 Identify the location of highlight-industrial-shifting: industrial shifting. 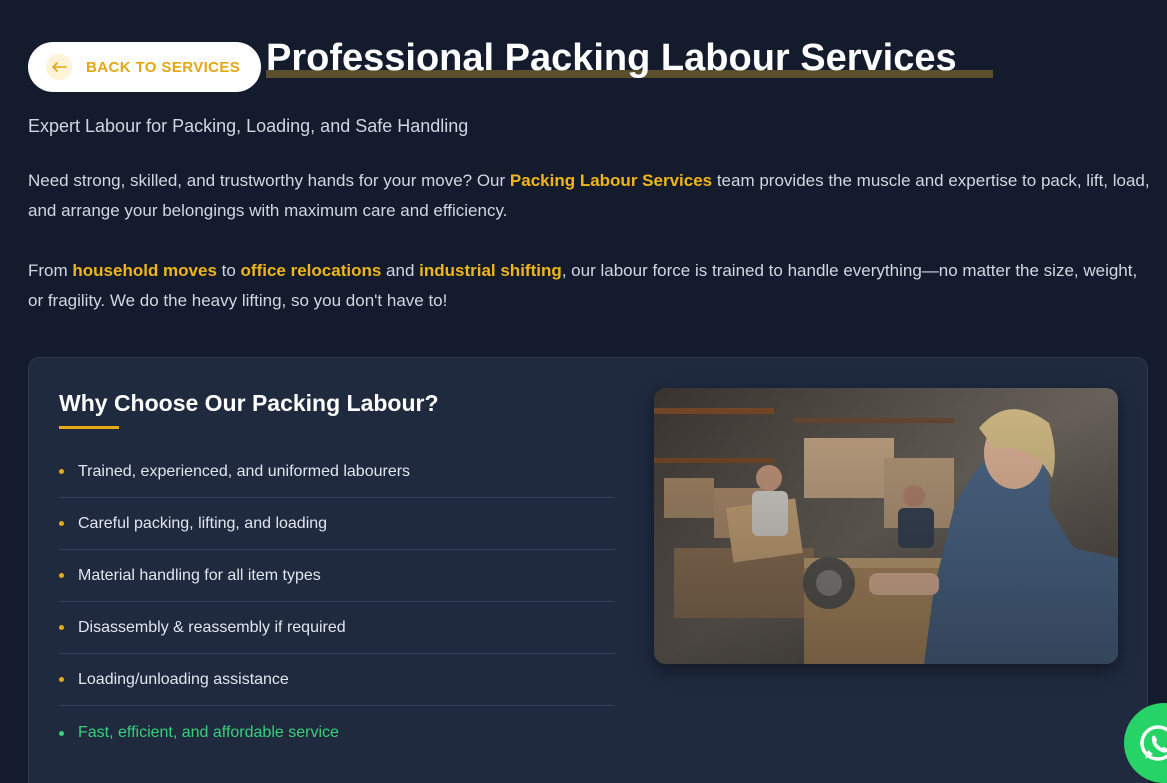
(490, 270).